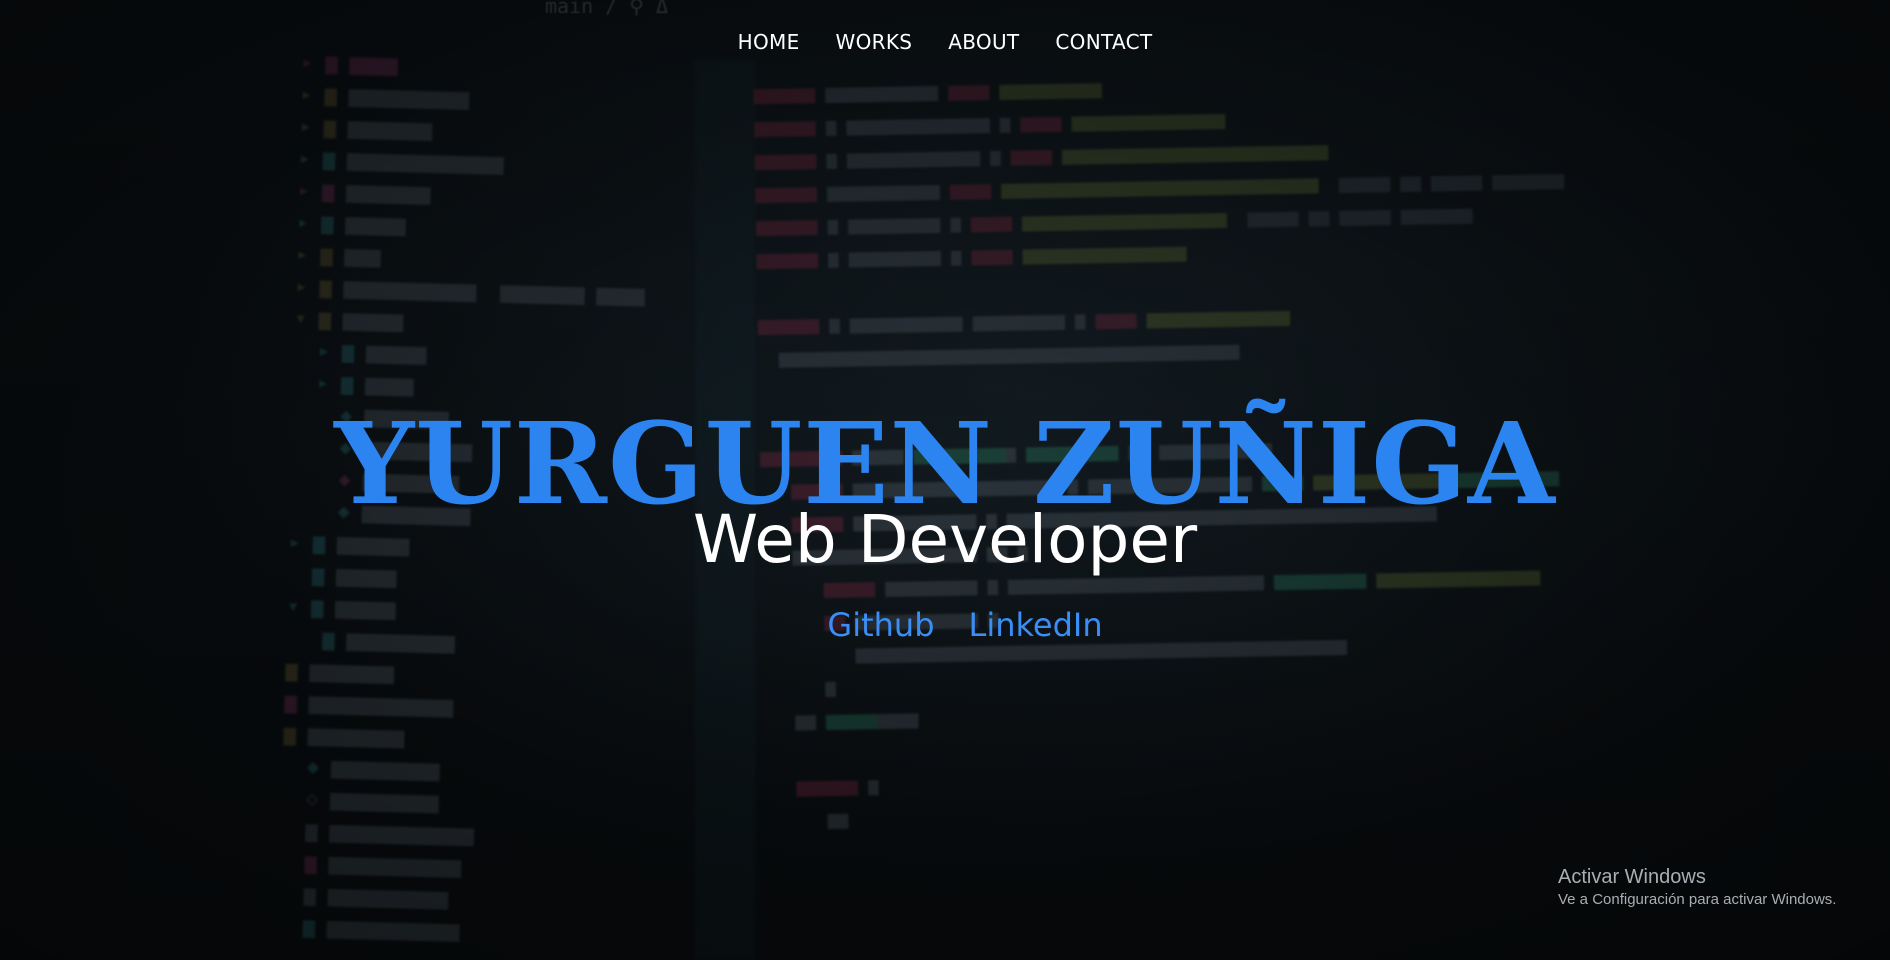 The height and width of the screenshot is (960, 1890). I want to click on nav-works-link: WORKS, so click(874, 42).